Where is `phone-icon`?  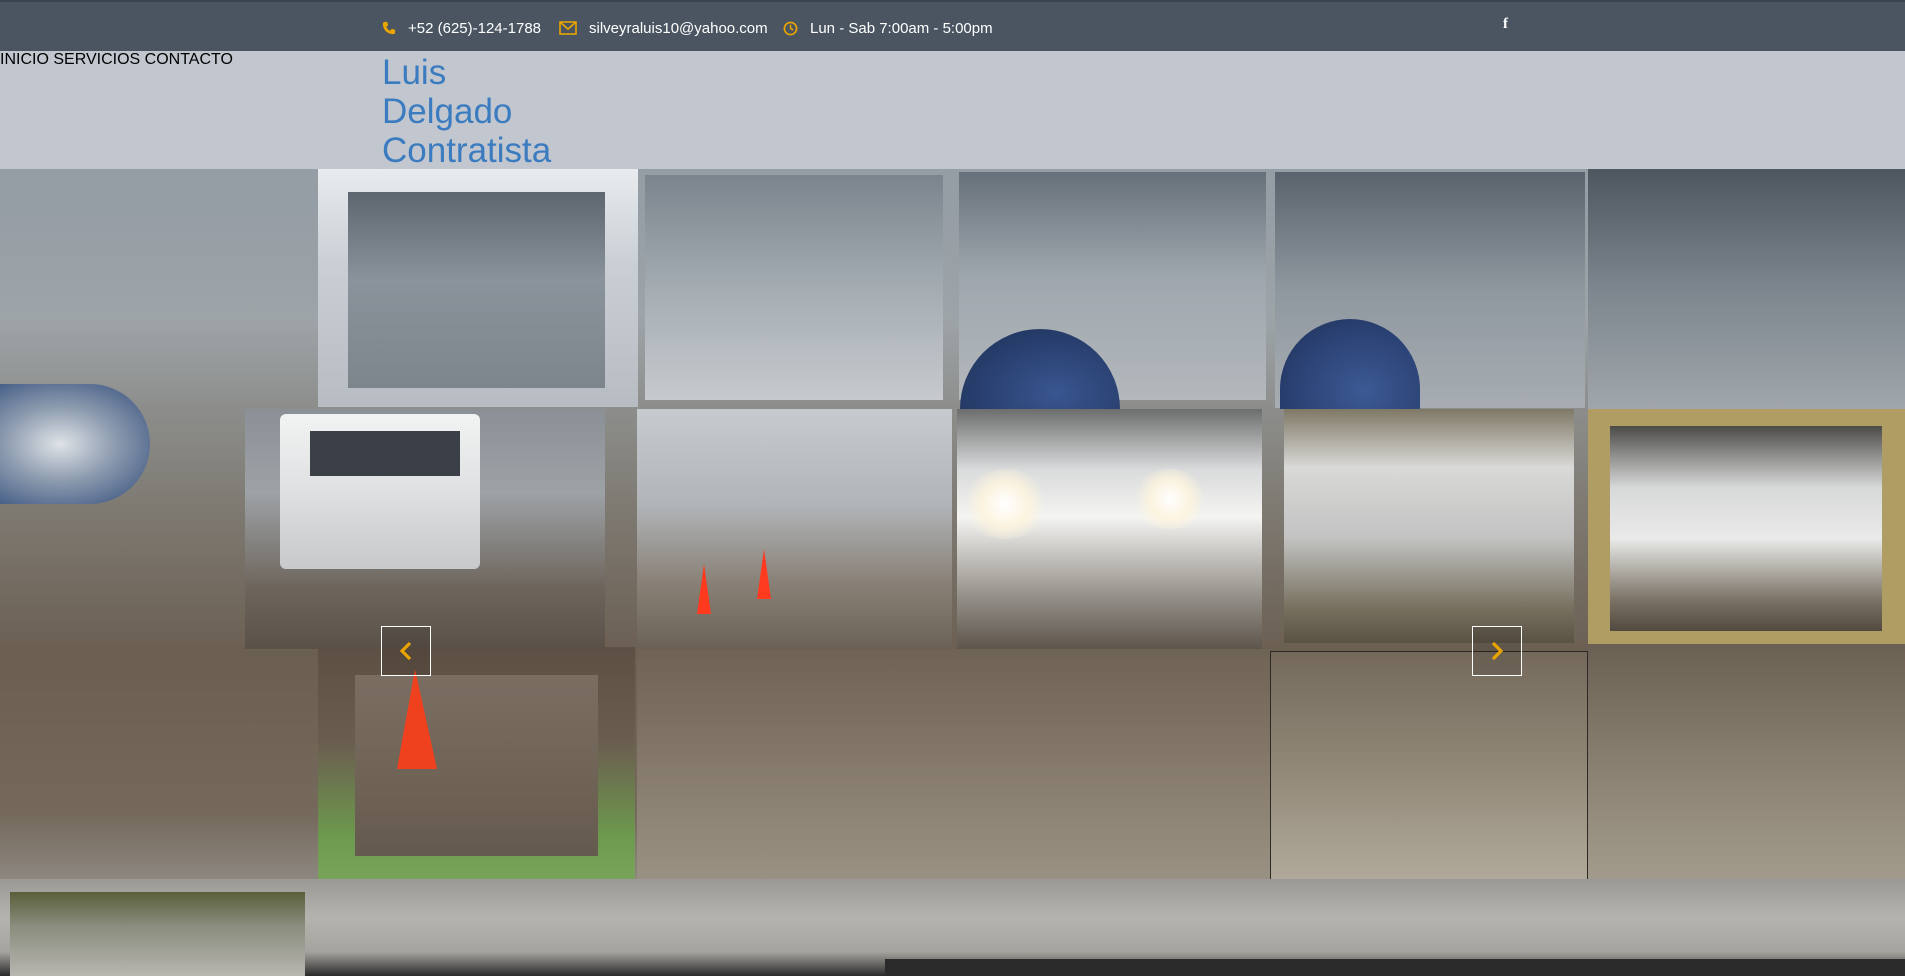 phone-icon is located at coordinates (389, 28).